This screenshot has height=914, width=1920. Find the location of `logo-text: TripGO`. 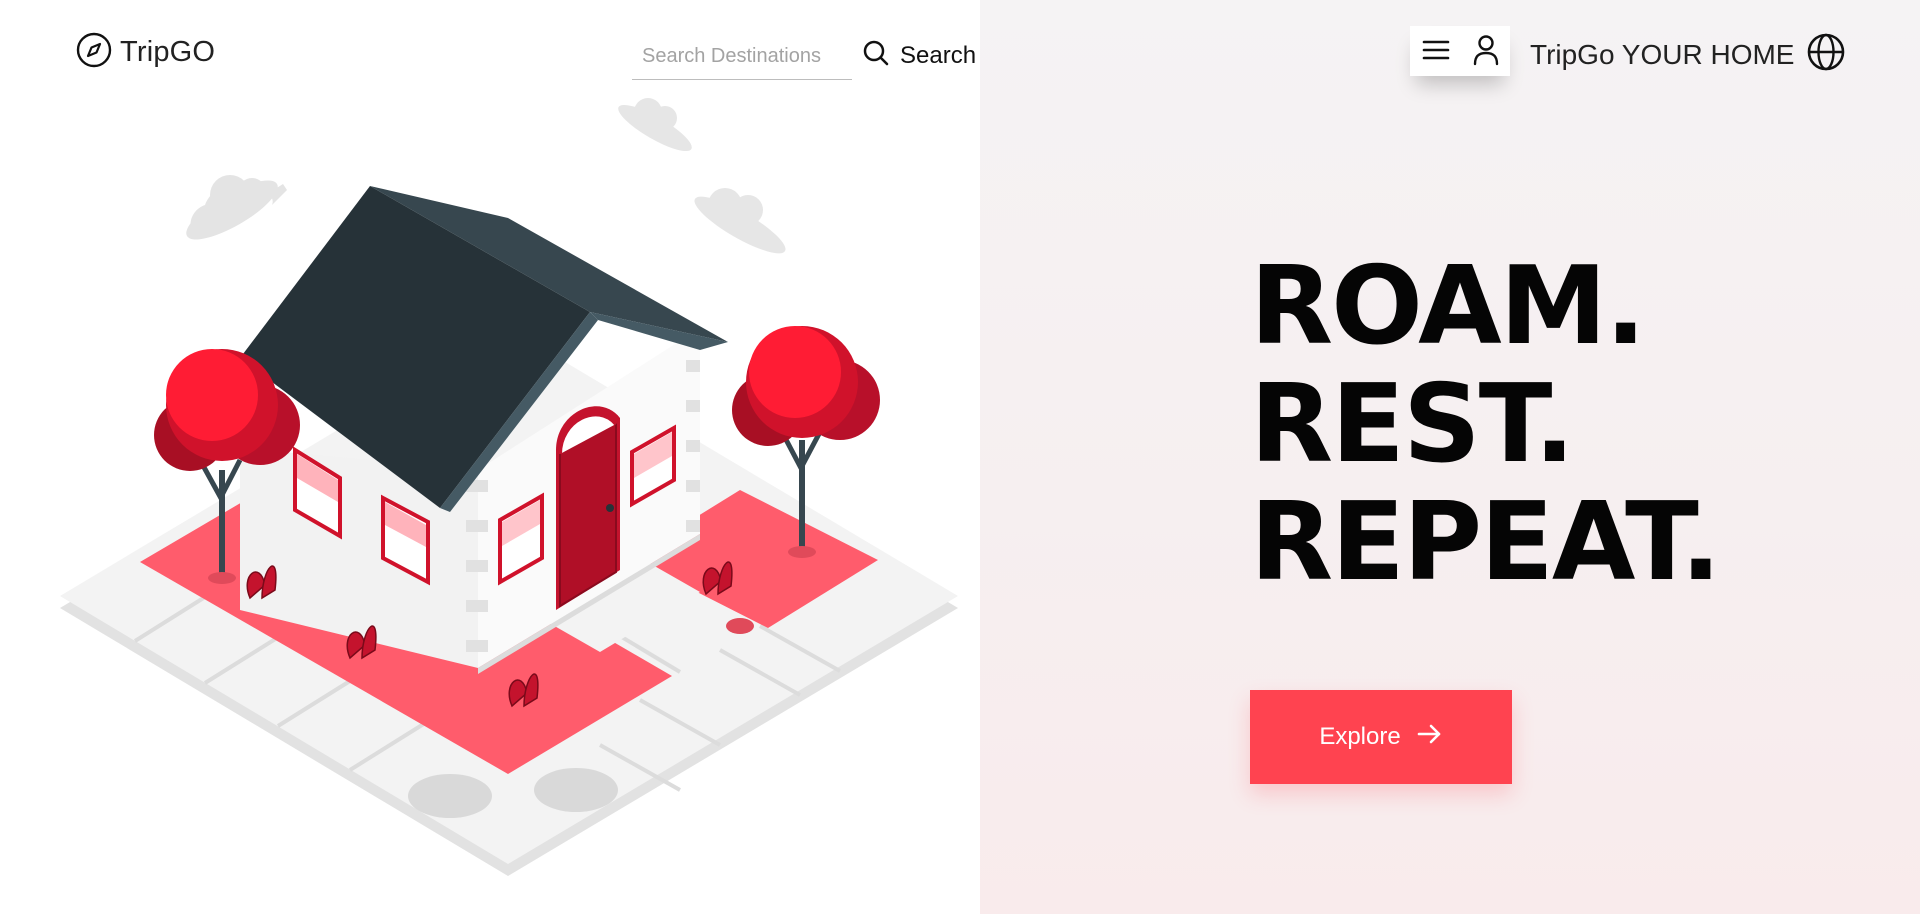

logo-text: TripGO is located at coordinates (168, 52).